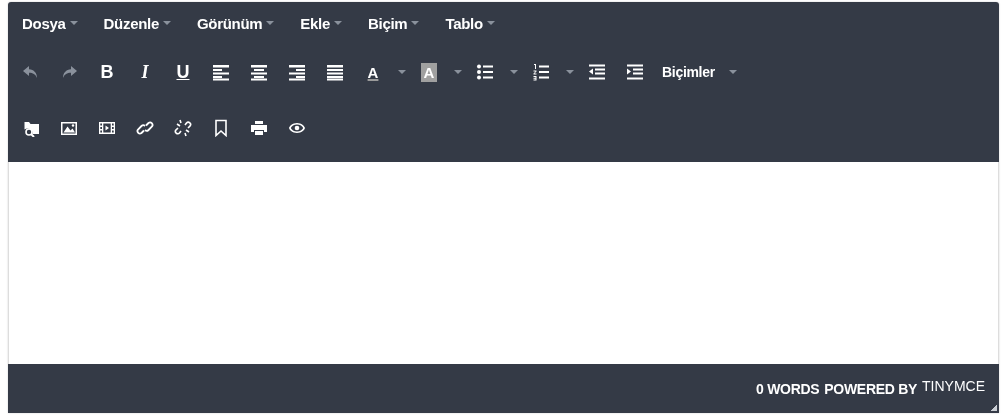 This screenshot has height=417, width=1001. Describe the element at coordinates (788, 388) in the screenshot. I see `word-count: 0 WORDS` at that location.